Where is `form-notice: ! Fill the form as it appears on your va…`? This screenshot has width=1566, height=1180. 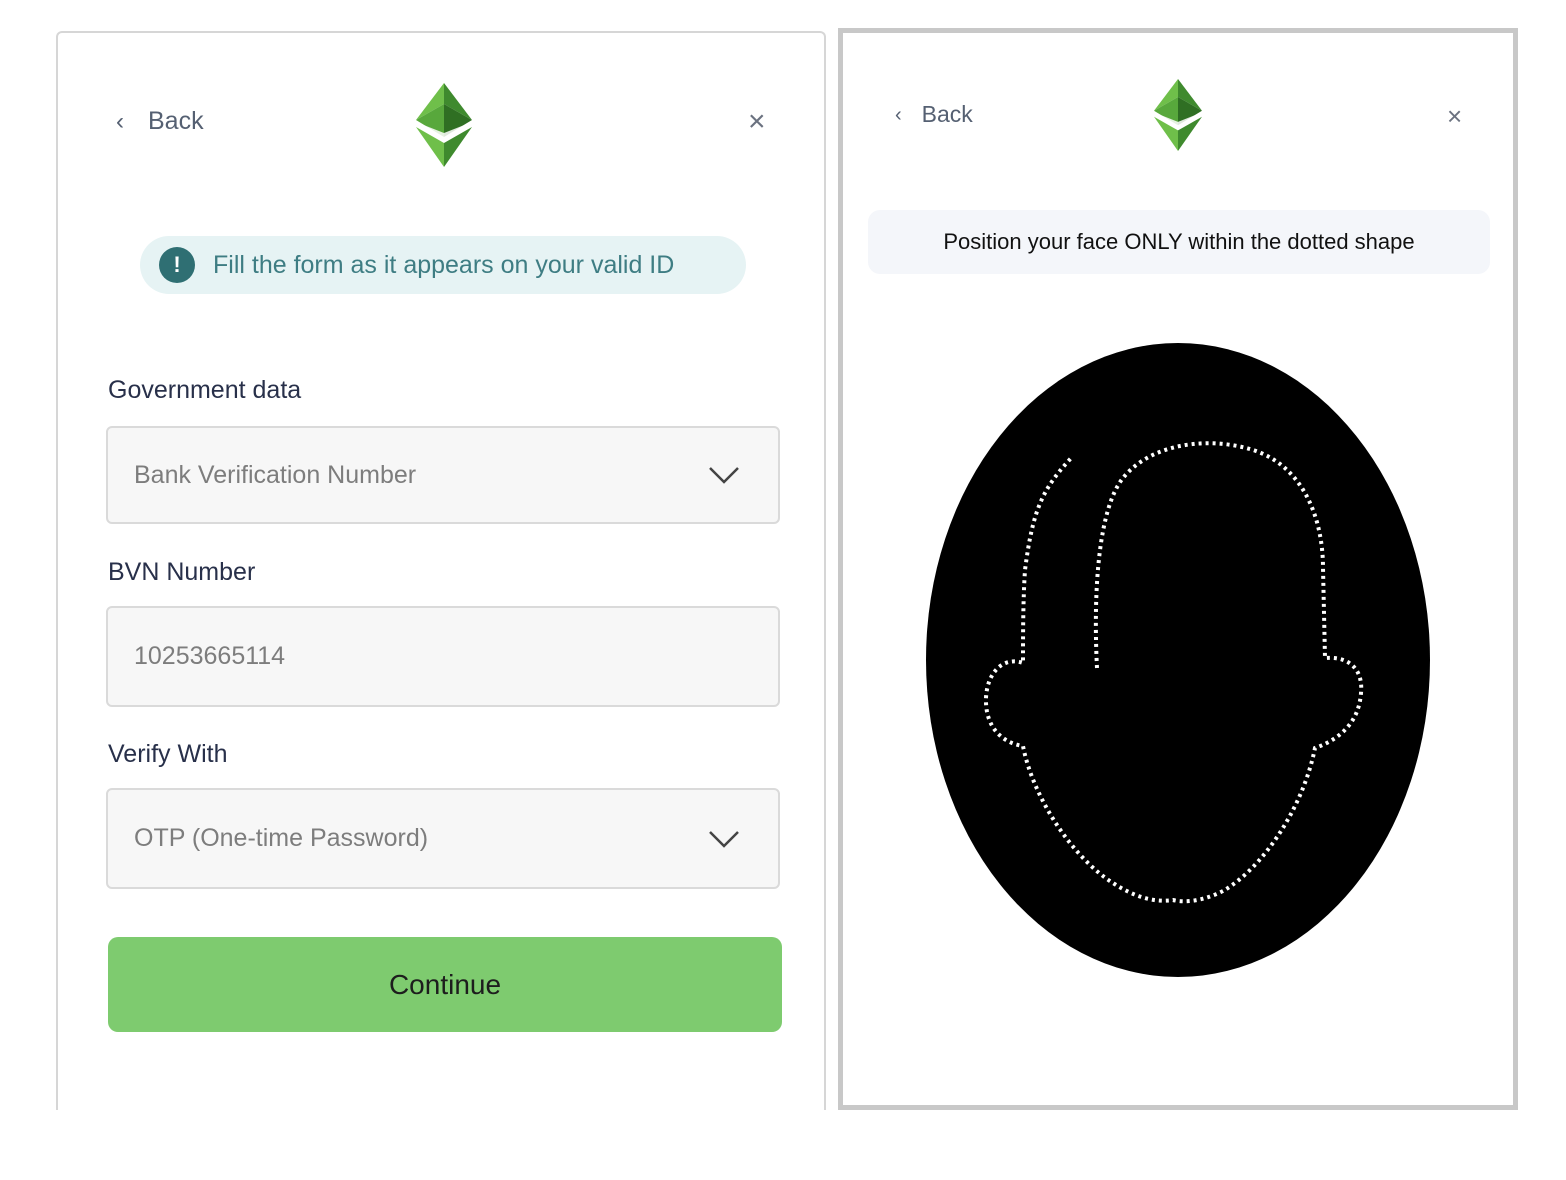
form-notice: ! Fill the form as it appears on your va… is located at coordinates (443, 265).